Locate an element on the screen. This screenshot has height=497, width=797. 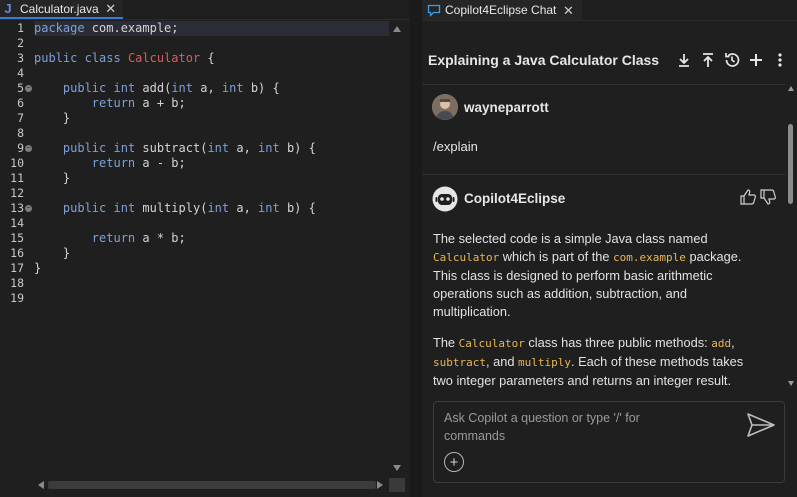
chat-tab-bar: Copilot4Eclipse Chat ✕ is located at coordinates (609, 10).